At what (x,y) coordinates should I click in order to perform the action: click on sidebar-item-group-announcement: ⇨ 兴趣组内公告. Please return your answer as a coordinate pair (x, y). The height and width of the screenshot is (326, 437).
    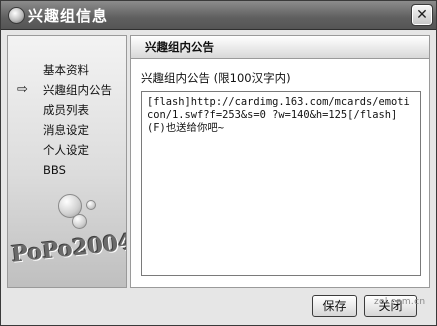
    Looking at the image, I should click on (67, 90).